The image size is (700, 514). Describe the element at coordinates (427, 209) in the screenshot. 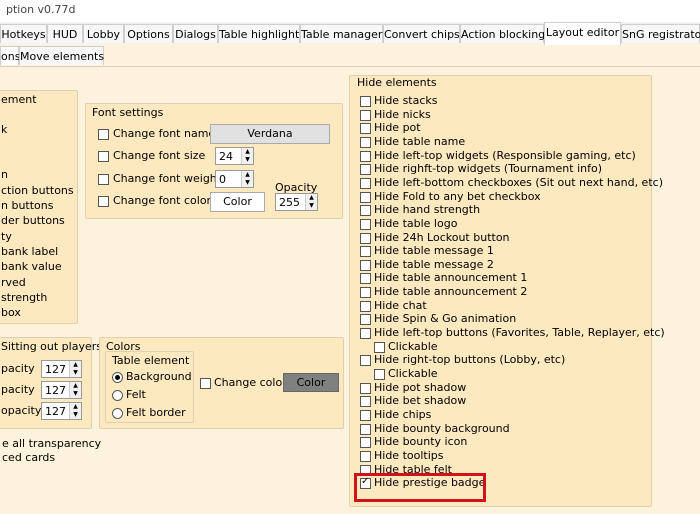

I see `hide-checkbox-label: Hide hand strength` at that location.